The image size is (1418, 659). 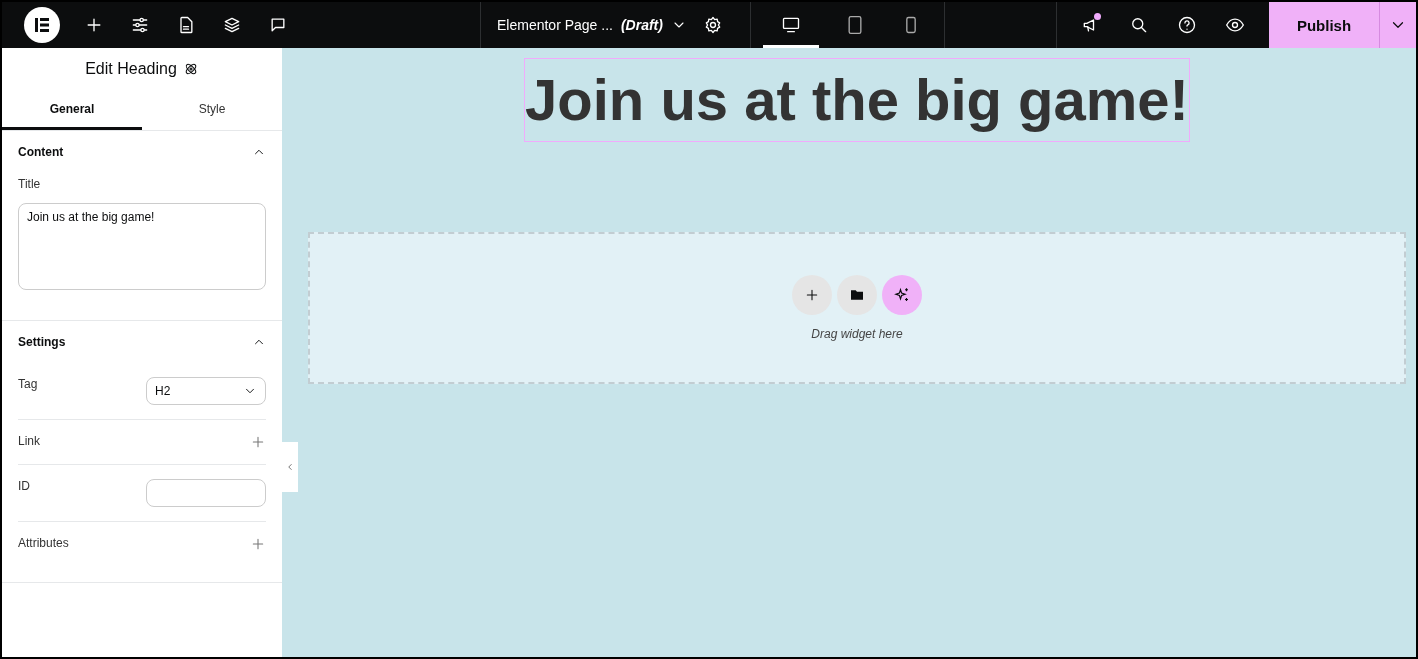 I want to click on field-label: Attributes, so click(x=43, y=543).